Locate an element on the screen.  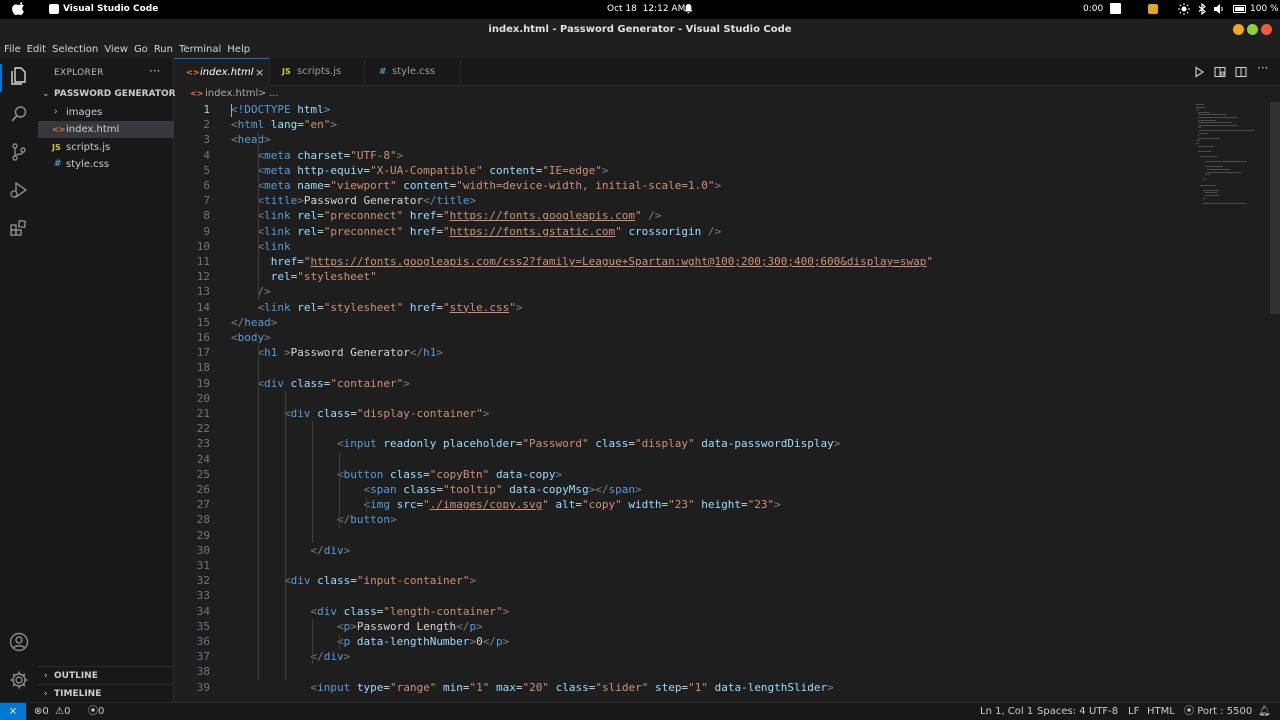
language-mode: HTML is located at coordinates (1161, 711).